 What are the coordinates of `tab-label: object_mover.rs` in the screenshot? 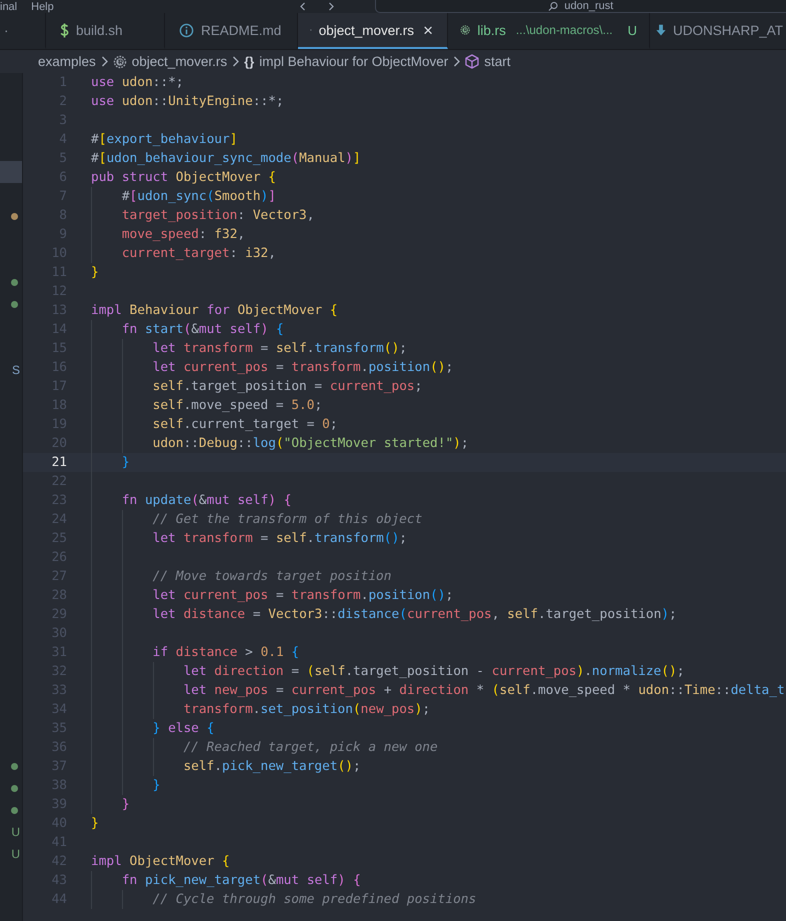 It's located at (366, 30).